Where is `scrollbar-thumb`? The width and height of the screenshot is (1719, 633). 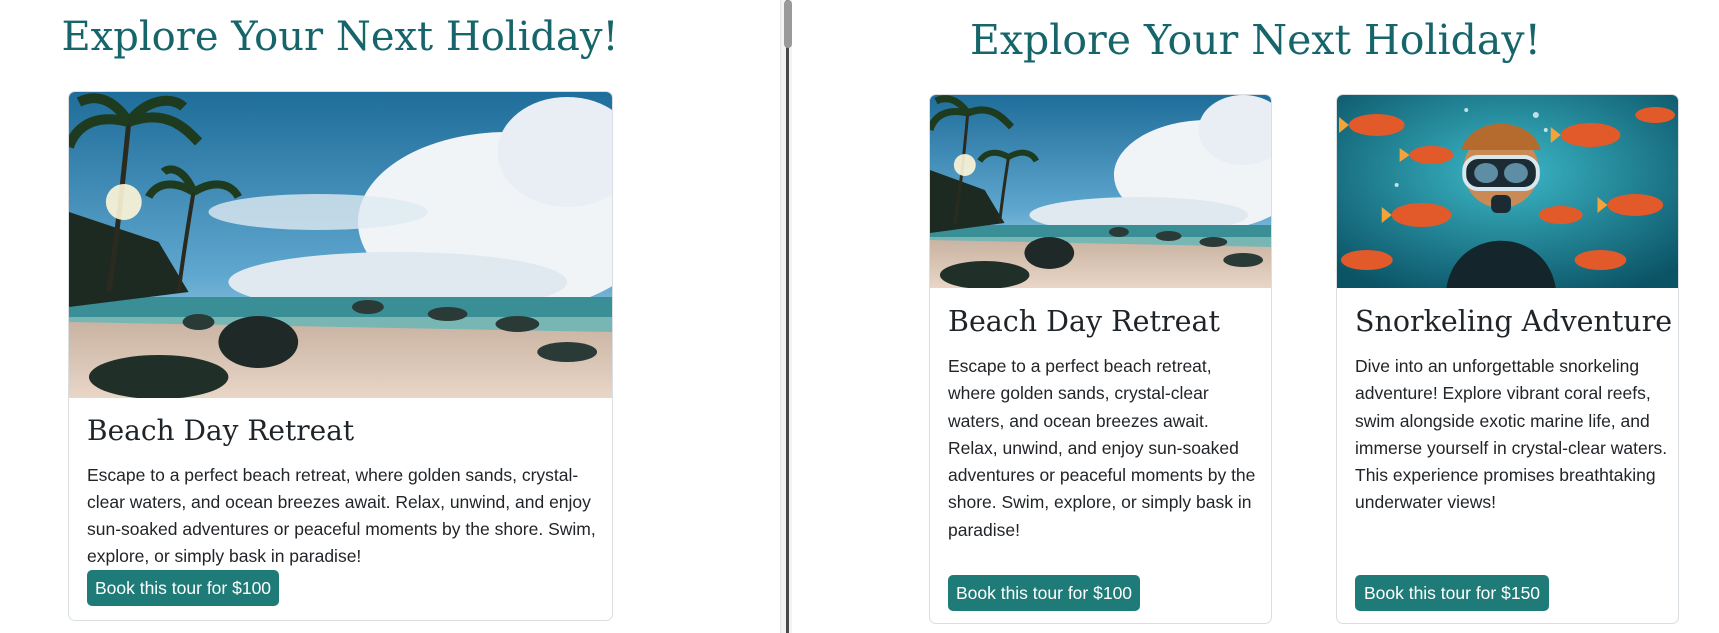 scrollbar-thumb is located at coordinates (788, 24).